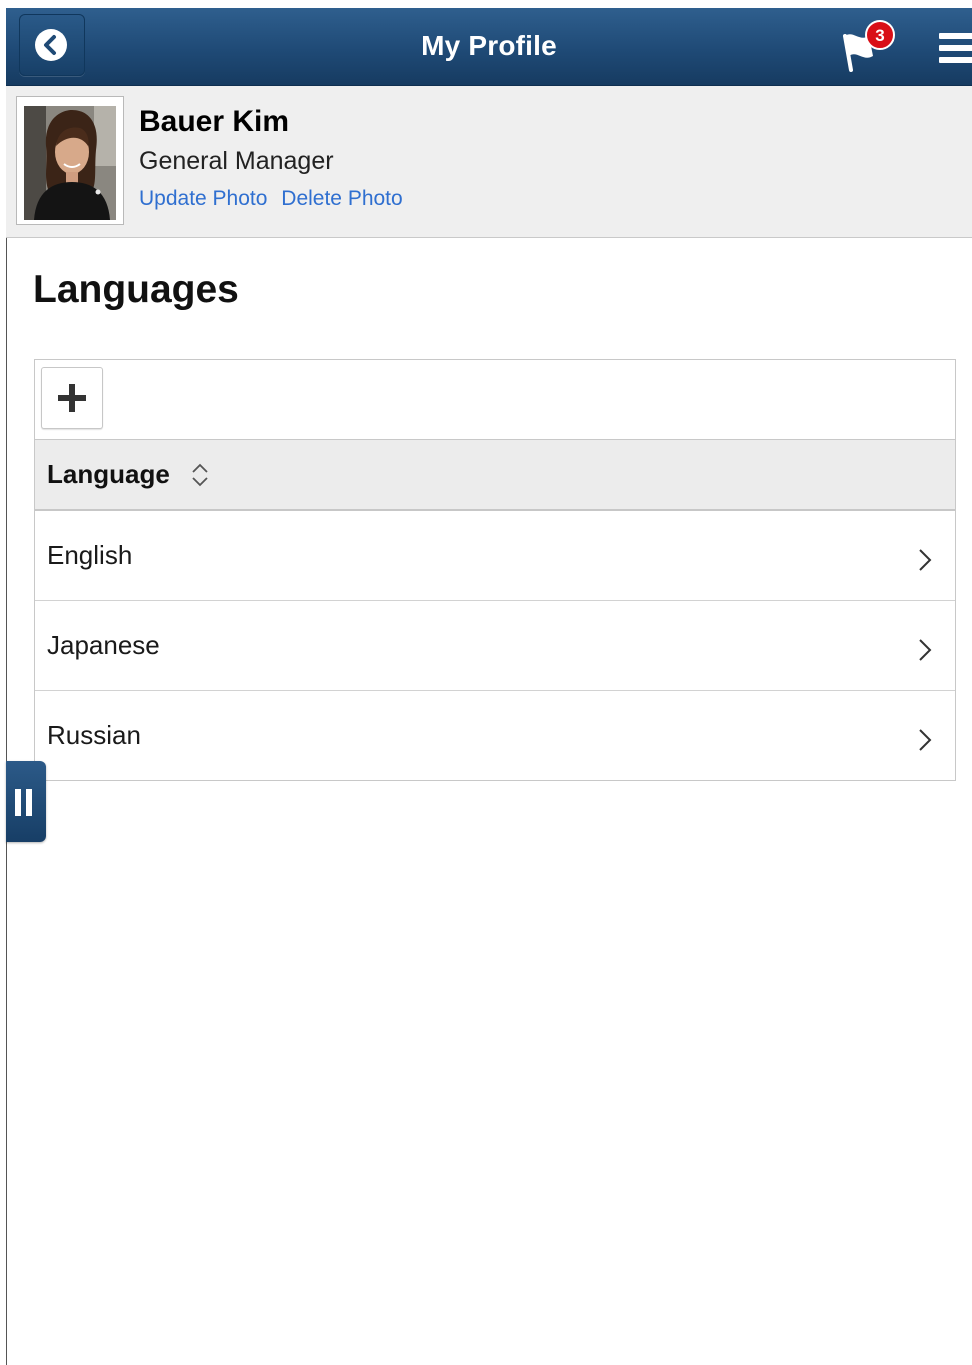 The image size is (972, 1365). I want to click on sort-icon, so click(200, 475).